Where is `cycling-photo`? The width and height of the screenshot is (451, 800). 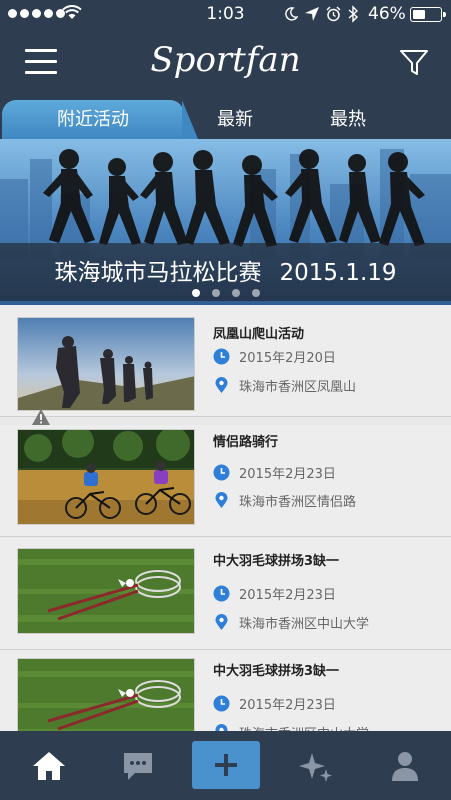 cycling-photo is located at coordinates (106, 477).